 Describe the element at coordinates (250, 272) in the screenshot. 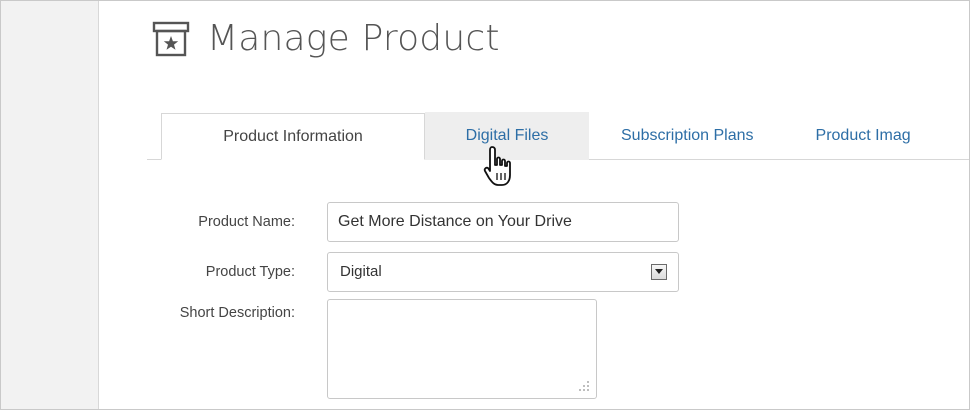

I see `product-type-label: Product Type:` at that location.